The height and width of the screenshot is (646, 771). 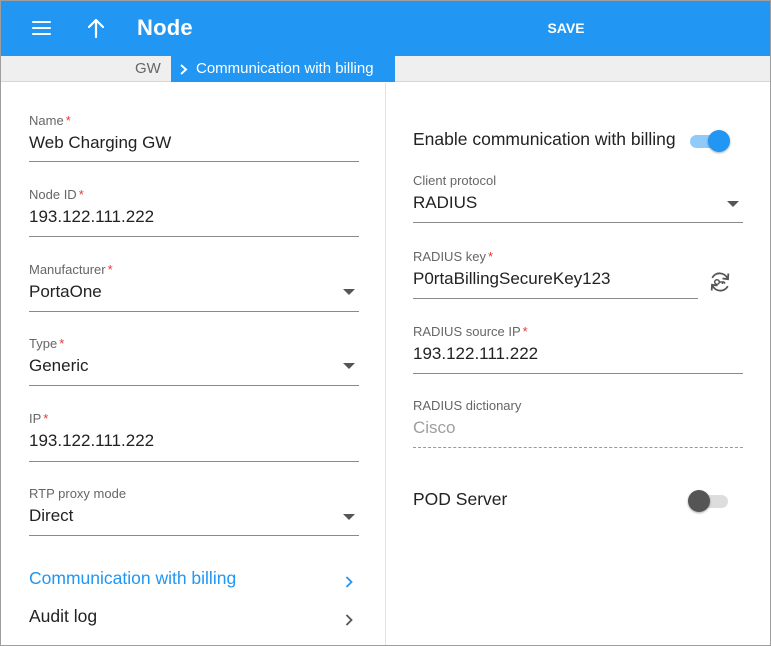 I want to click on radius-key-label: RADIUS key *, so click(x=453, y=256).